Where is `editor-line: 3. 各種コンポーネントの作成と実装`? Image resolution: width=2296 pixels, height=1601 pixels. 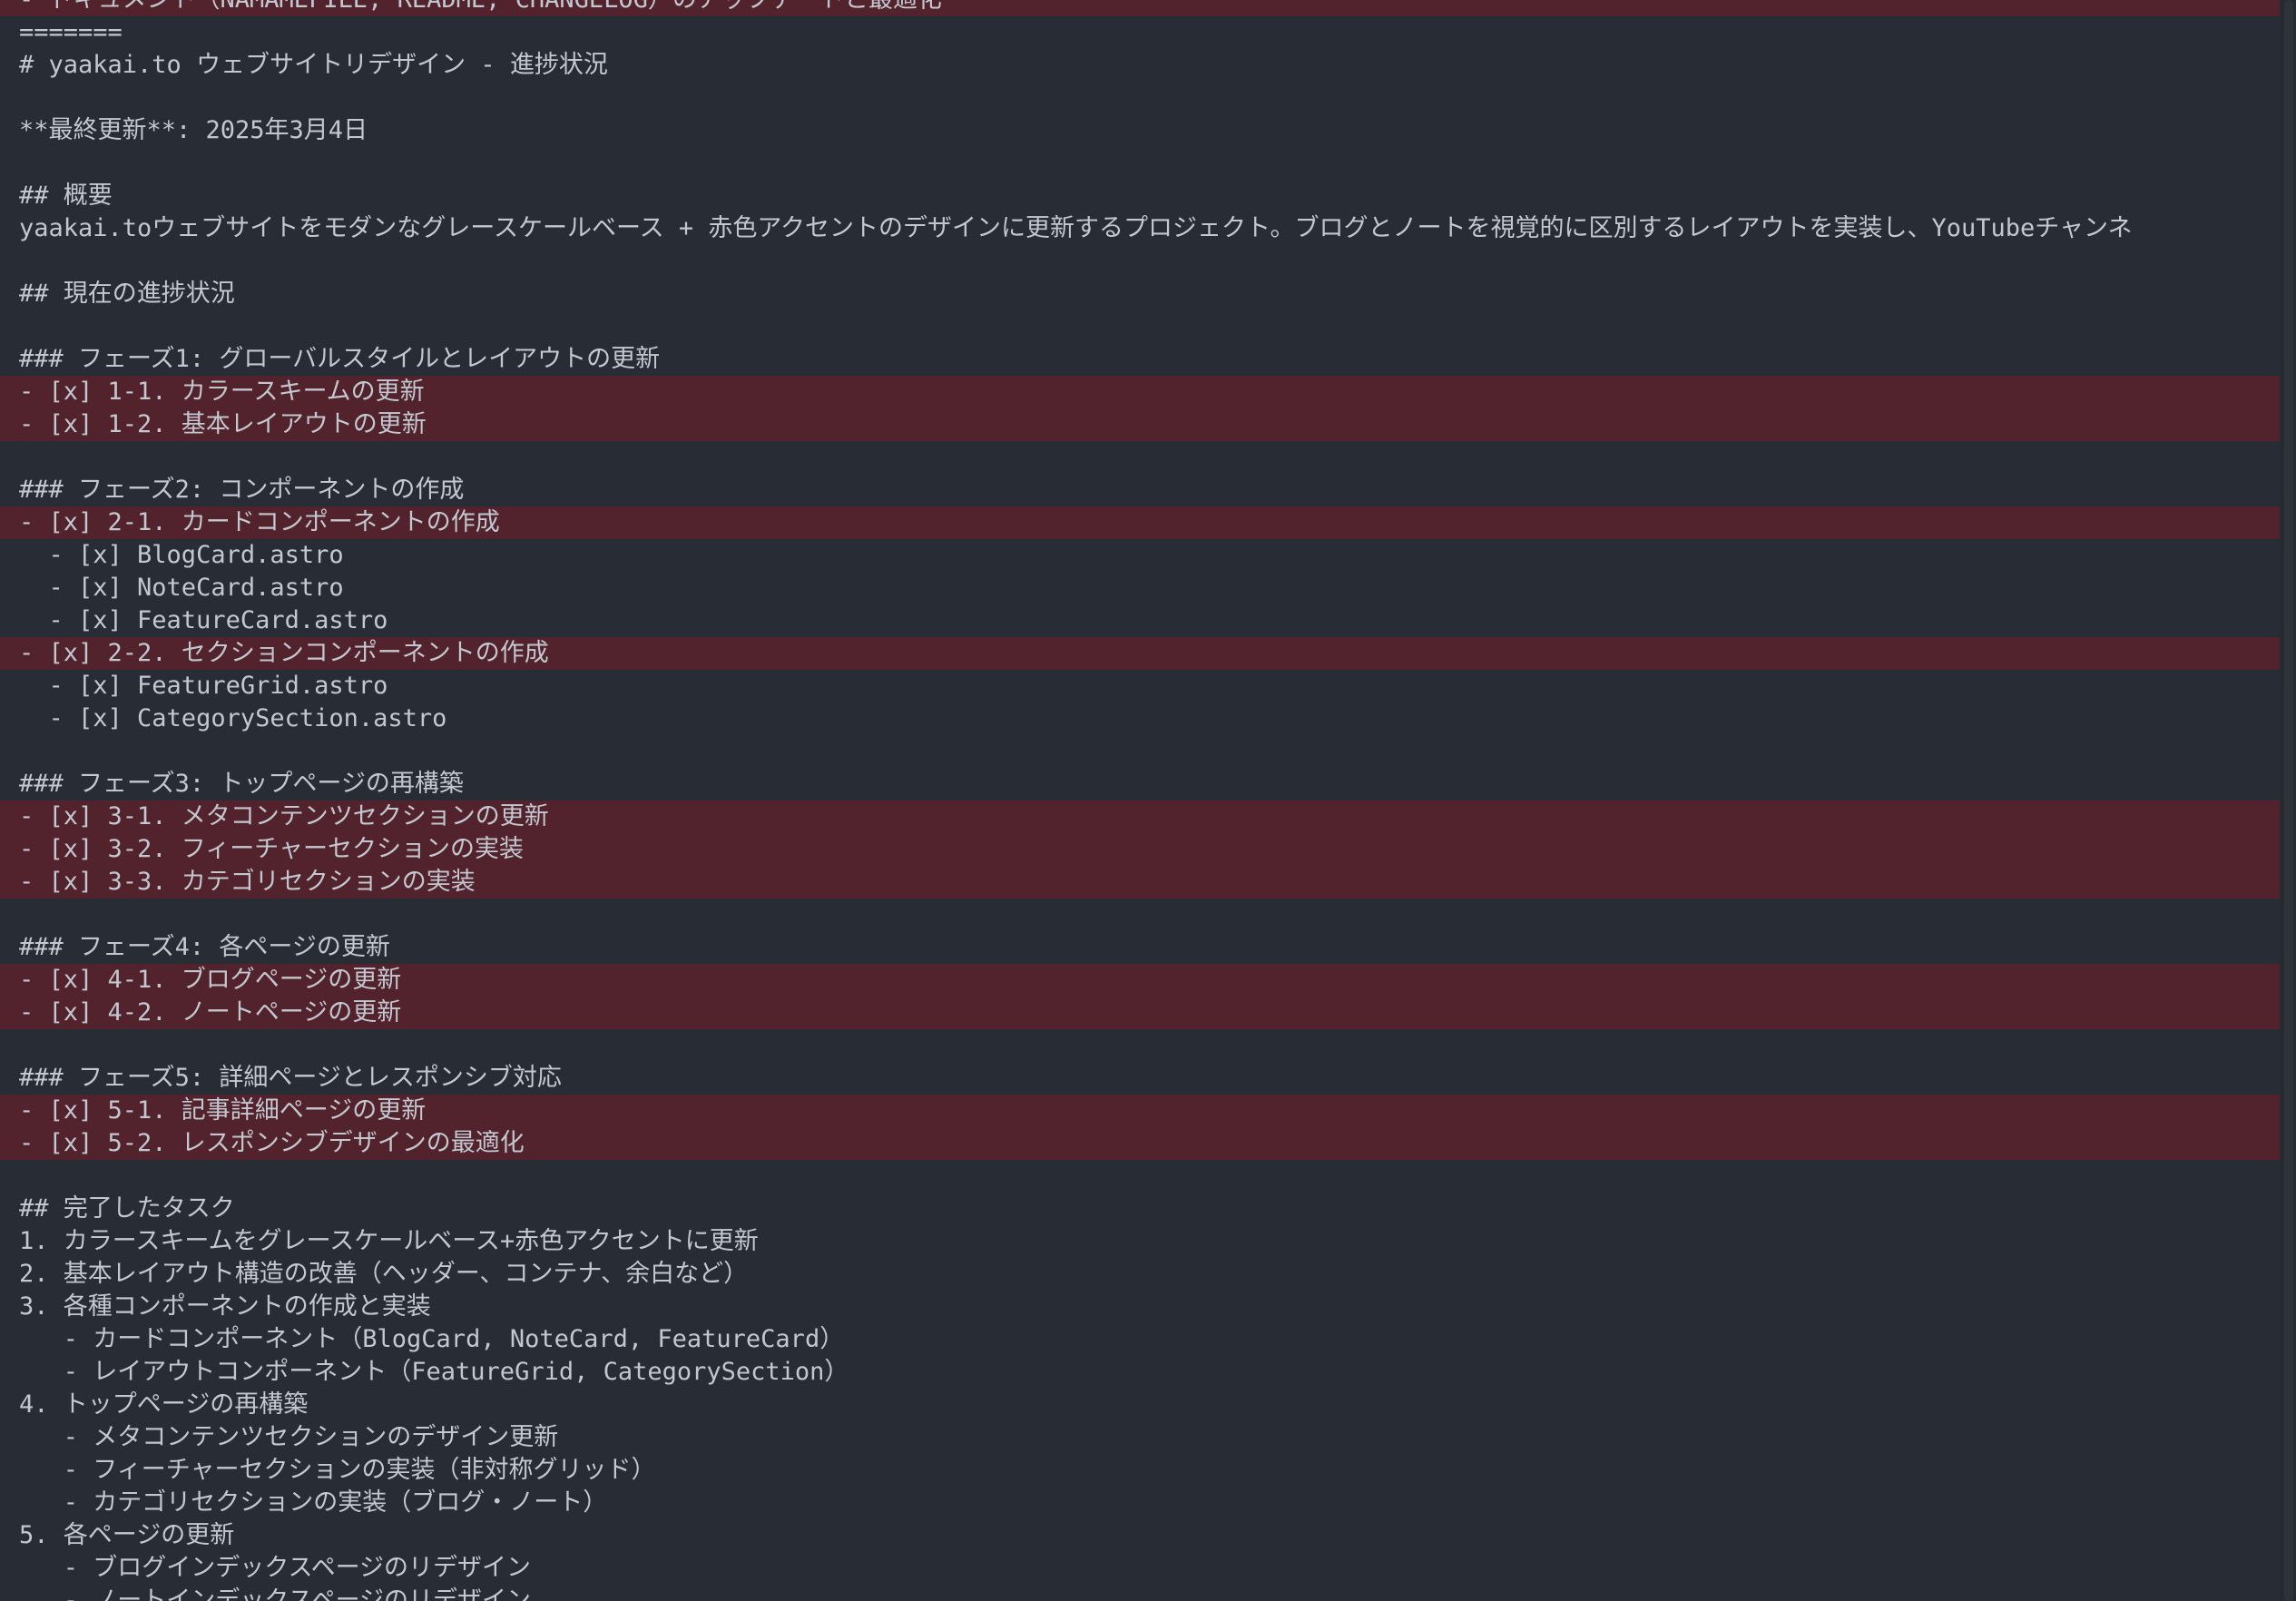
editor-line: 3. 各種コンポーネントの作成と実装 is located at coordinates (1140, 1307).